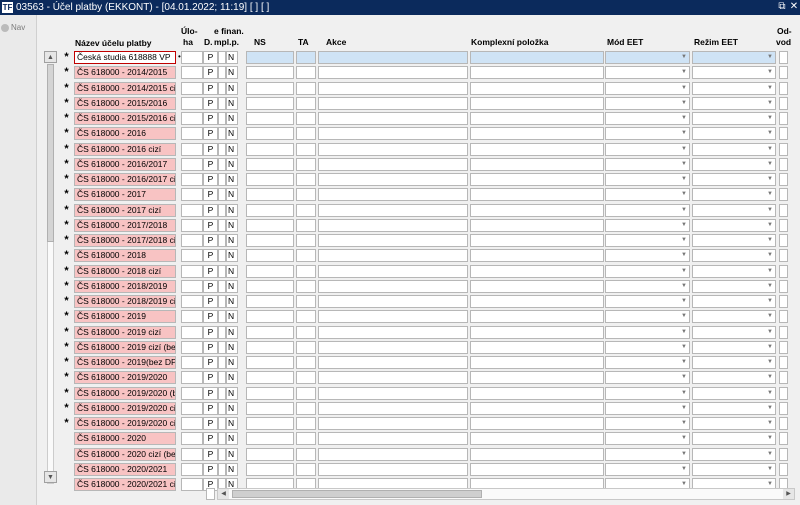 The width and height of the screenshot is (800, 505). I want to click on table-row: * ČS 618000 - 2017 cizí P N ▼ ▼, so click(430, 210).